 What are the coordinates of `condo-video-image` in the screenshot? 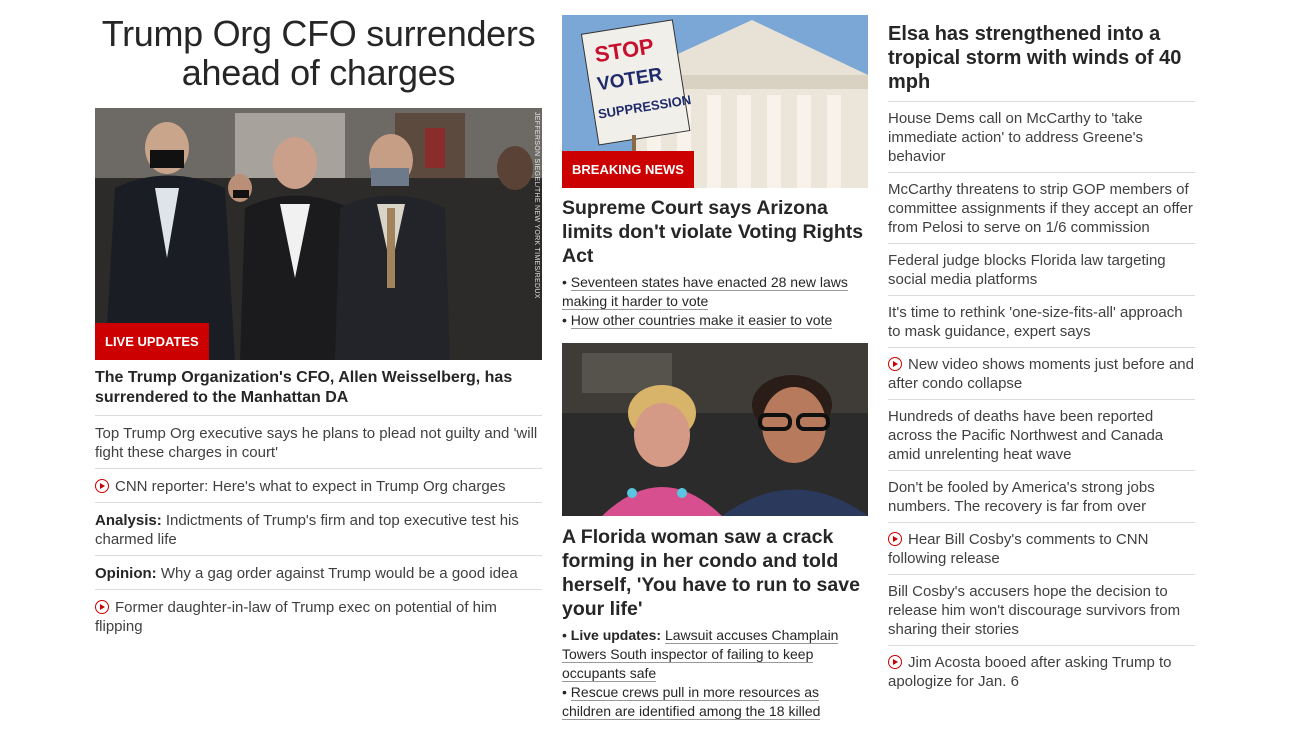 It's located at (715, 429).